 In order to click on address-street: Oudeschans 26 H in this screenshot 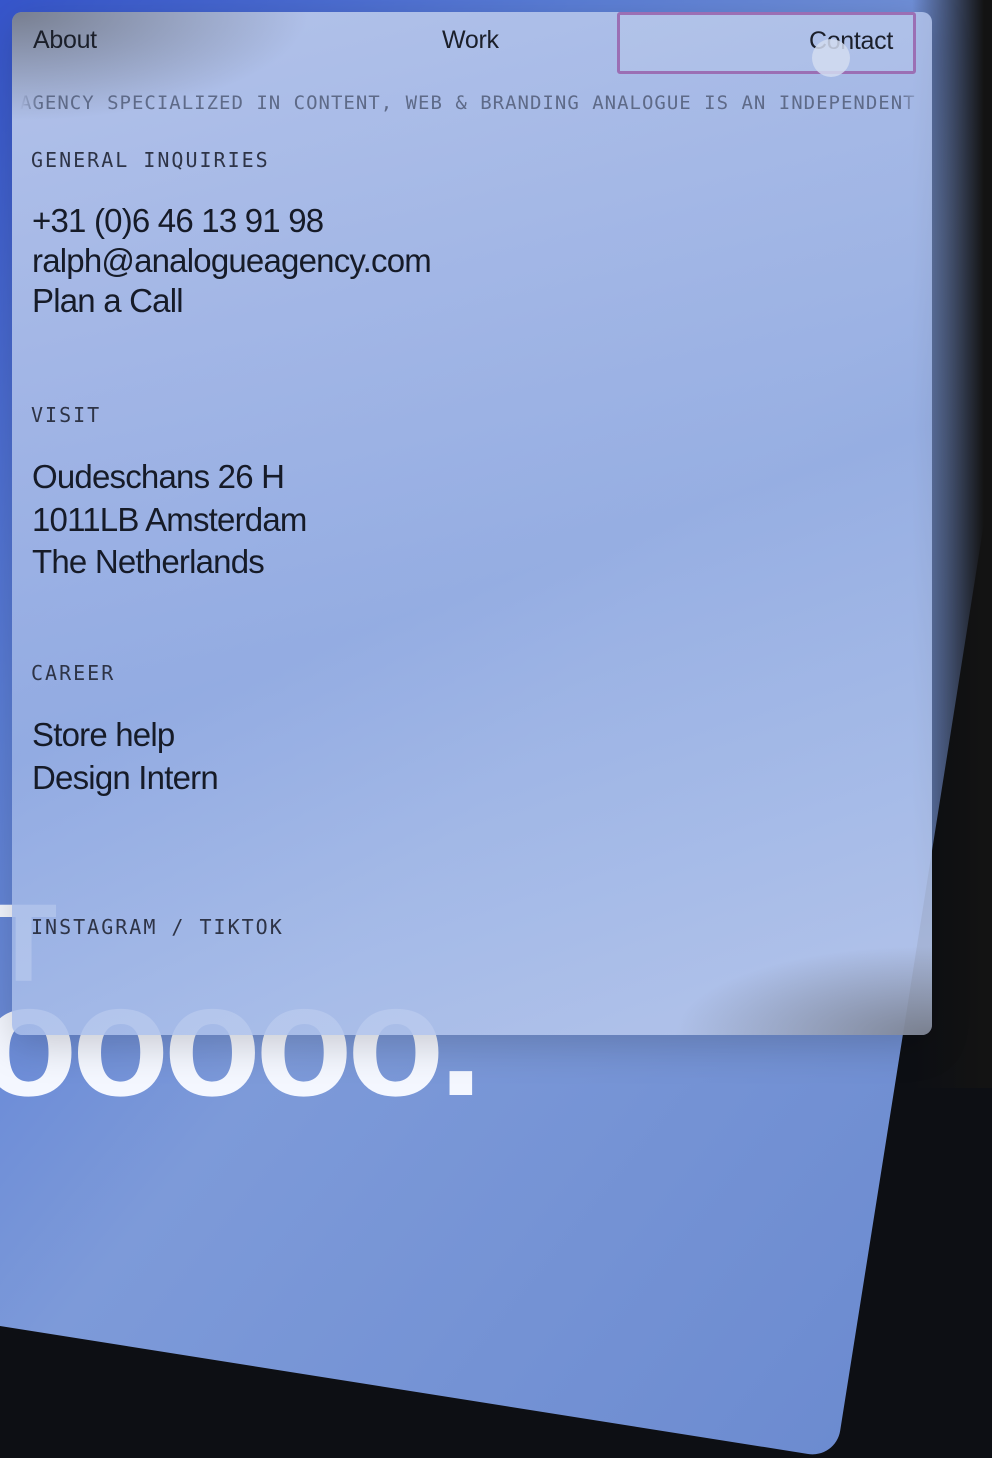, I will do `click(158, 476)`.